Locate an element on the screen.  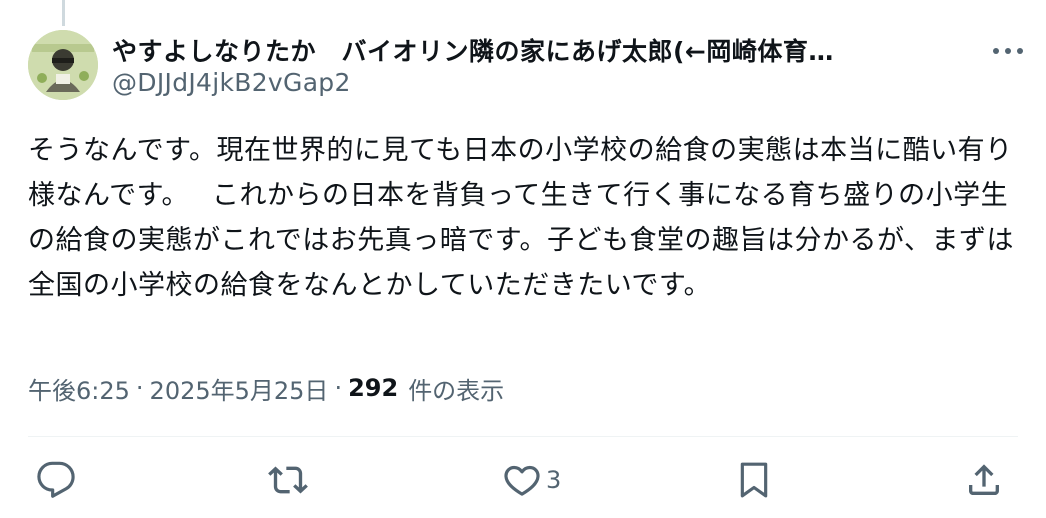
more-options-button is located at coordinates (1008, 51).